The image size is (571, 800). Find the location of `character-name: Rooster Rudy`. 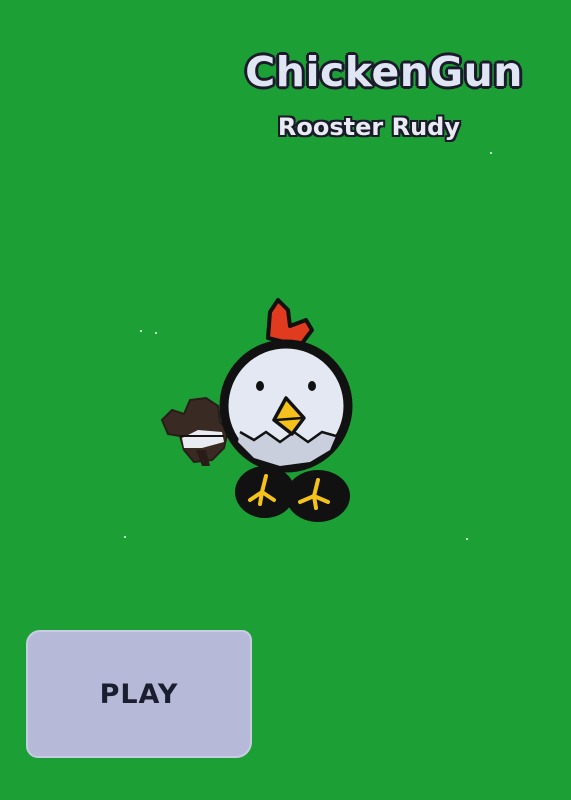

character-name: Rooster Rudy is located at coordinates (368, 127).